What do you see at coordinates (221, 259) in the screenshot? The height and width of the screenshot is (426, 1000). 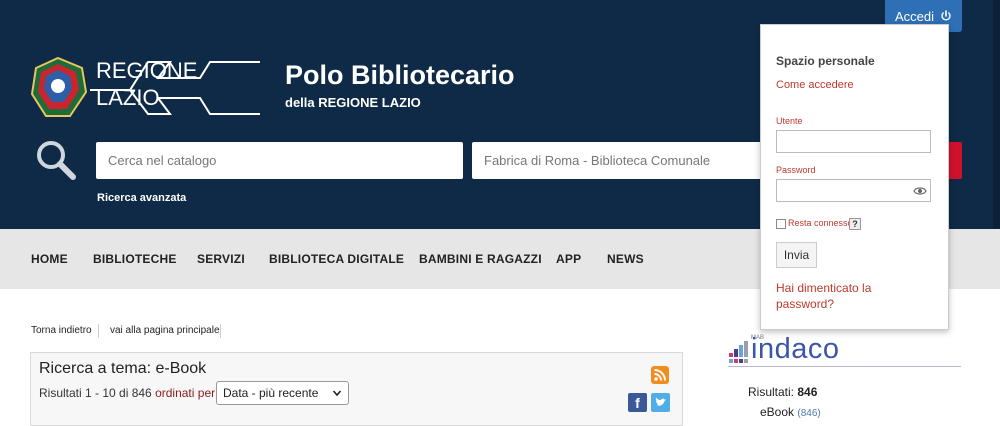 I see `nav-item-servizi: SERVIZI` at bounding box center [221, 259].